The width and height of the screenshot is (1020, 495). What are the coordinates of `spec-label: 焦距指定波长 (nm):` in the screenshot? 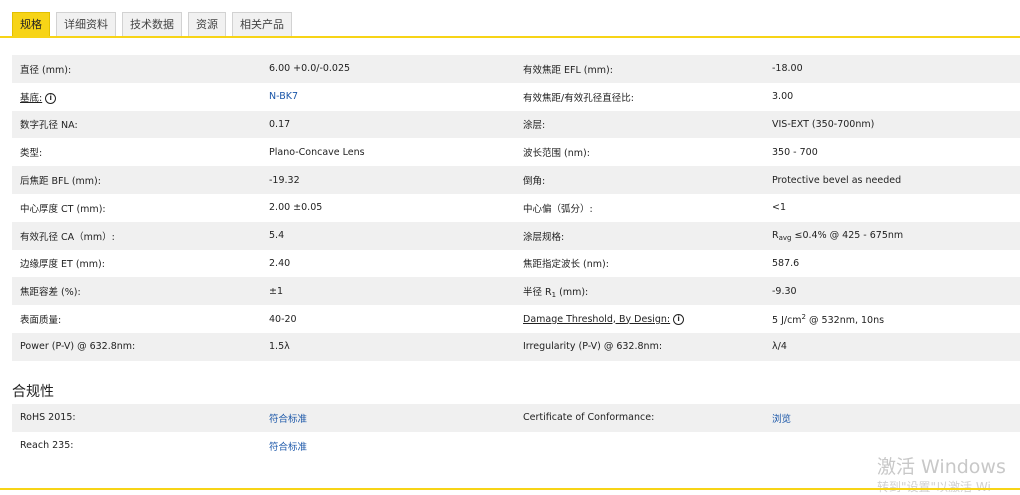 It's located at (566, 265).